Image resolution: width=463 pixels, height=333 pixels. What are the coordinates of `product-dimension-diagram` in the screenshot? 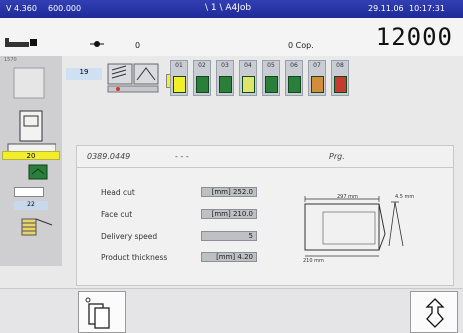 It's located at (354, 226).